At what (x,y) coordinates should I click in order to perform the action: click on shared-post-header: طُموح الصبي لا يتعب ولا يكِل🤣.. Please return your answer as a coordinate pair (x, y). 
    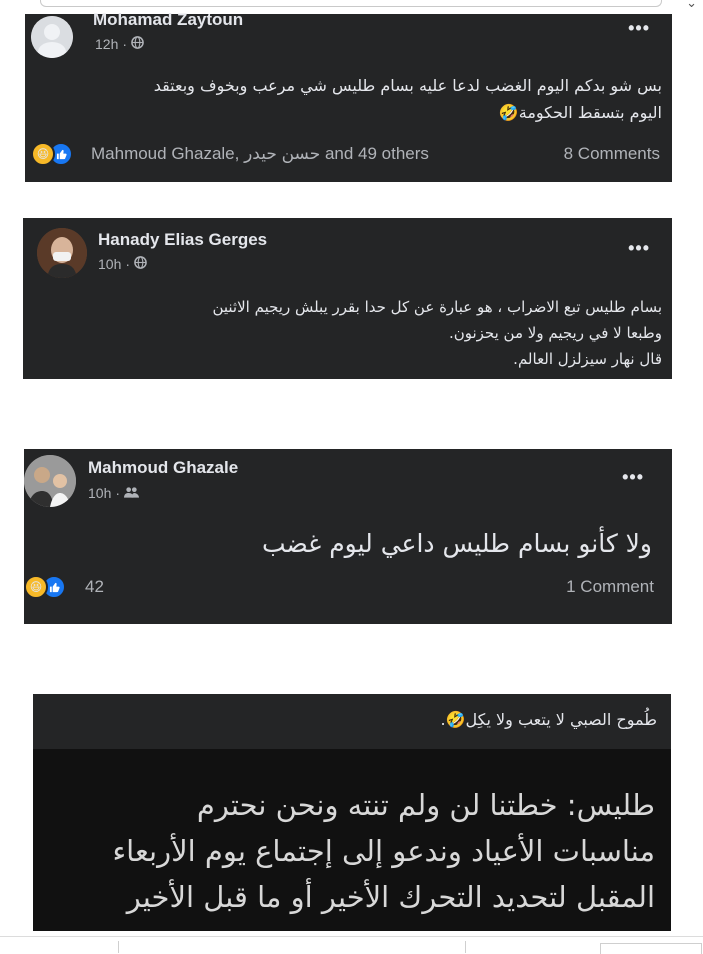
    Looking at the image, I should click on (352, 721).